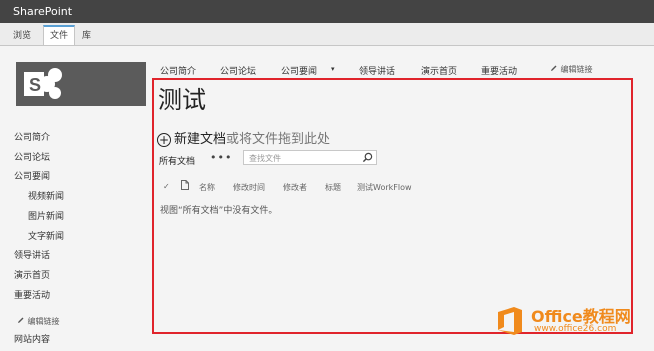 The image size is (654, 351). Describe the element at coordinates (510, 321) in the screenshot. I see `office-logo-icon` at that location.